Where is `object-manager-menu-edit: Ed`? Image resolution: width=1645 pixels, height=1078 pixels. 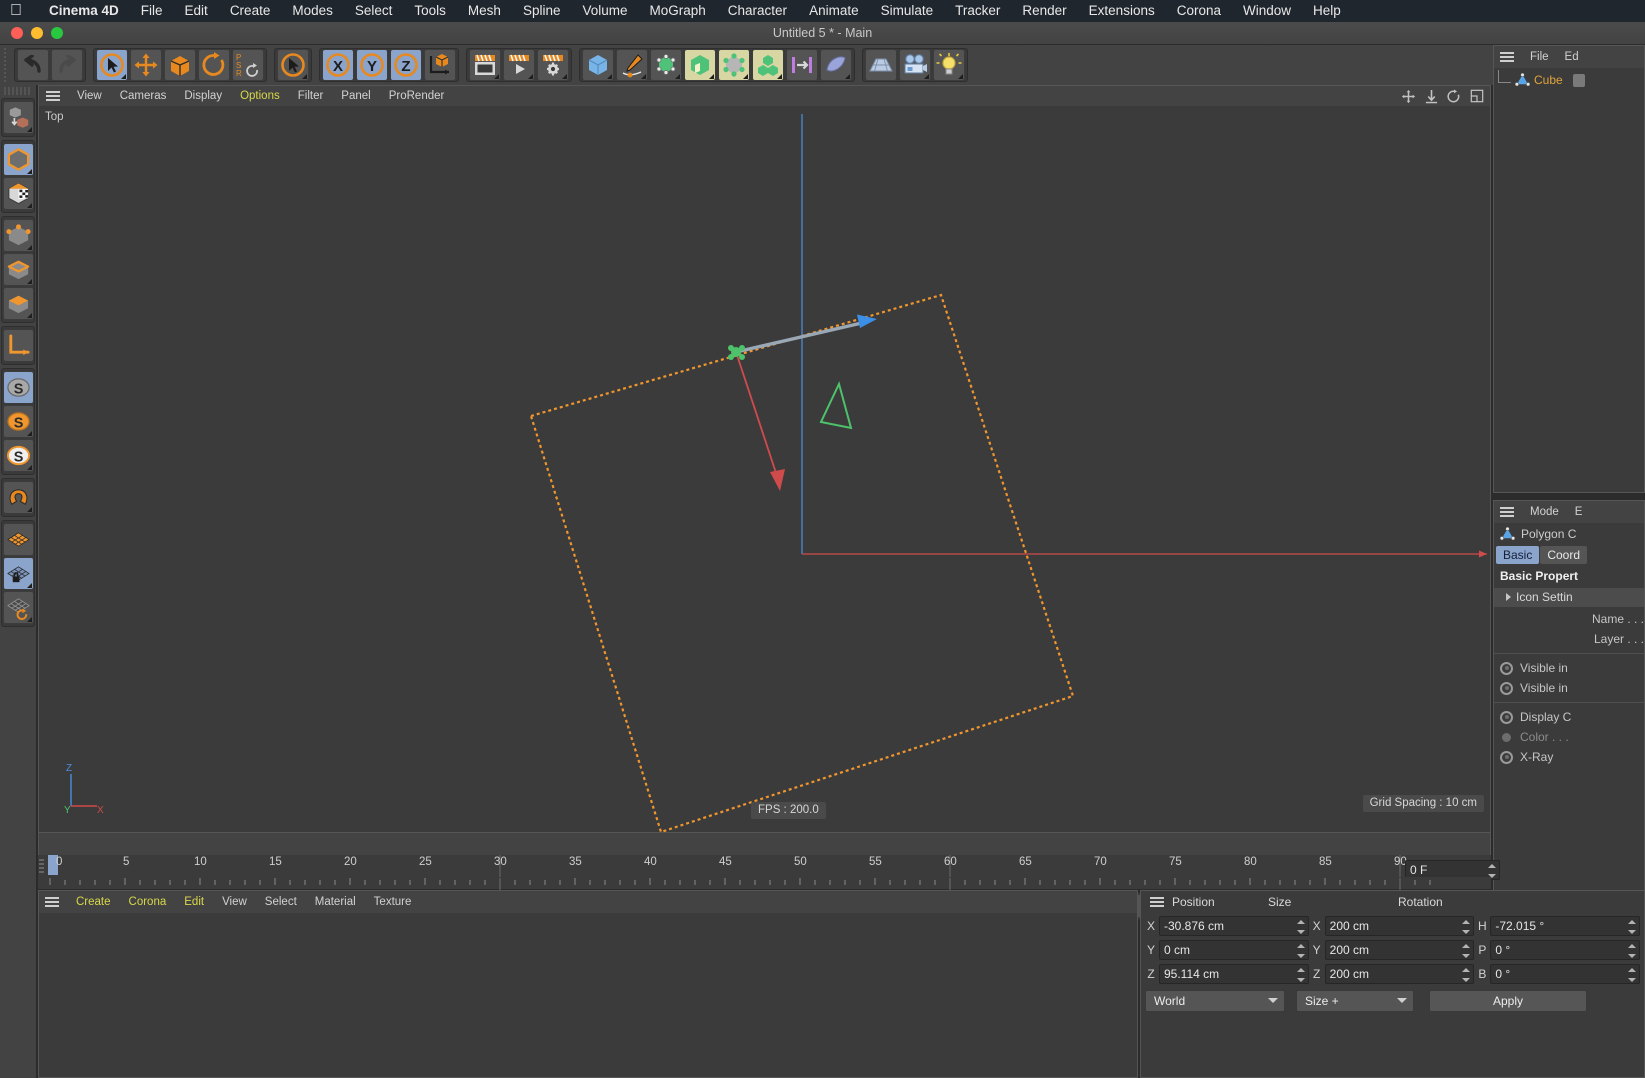 object-manager-menu-edit: Ed is located at coordinates (1572, 57).